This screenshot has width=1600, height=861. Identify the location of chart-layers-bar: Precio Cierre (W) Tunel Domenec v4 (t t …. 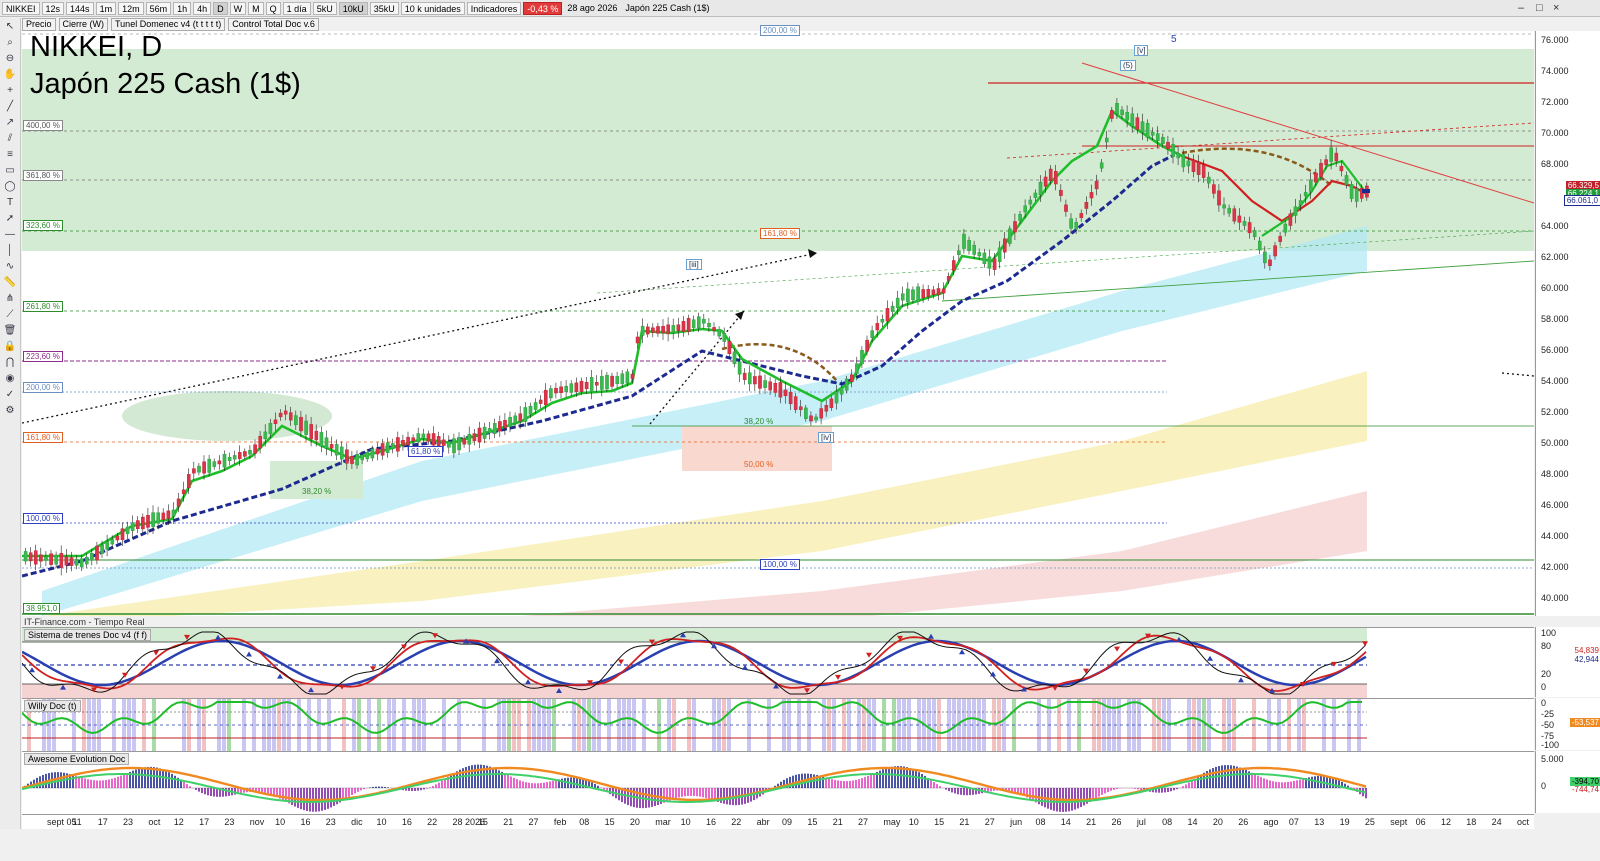
(170, 24).